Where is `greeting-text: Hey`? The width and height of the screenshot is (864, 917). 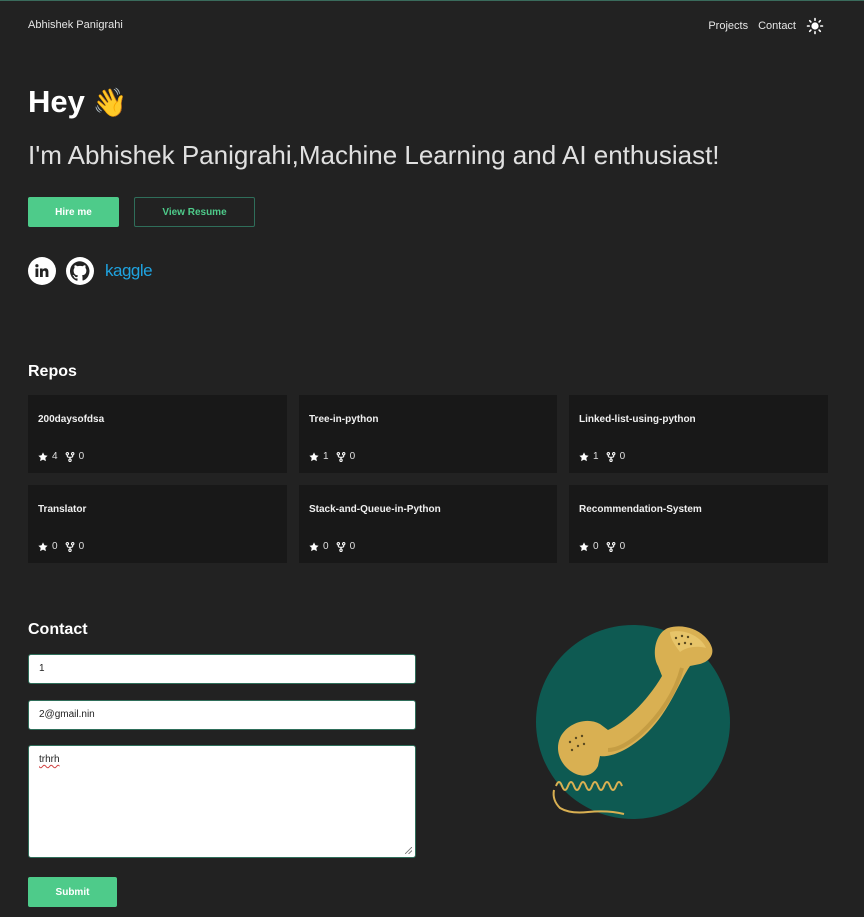 greeting-text: Hey is located at coordinates (56, 101).